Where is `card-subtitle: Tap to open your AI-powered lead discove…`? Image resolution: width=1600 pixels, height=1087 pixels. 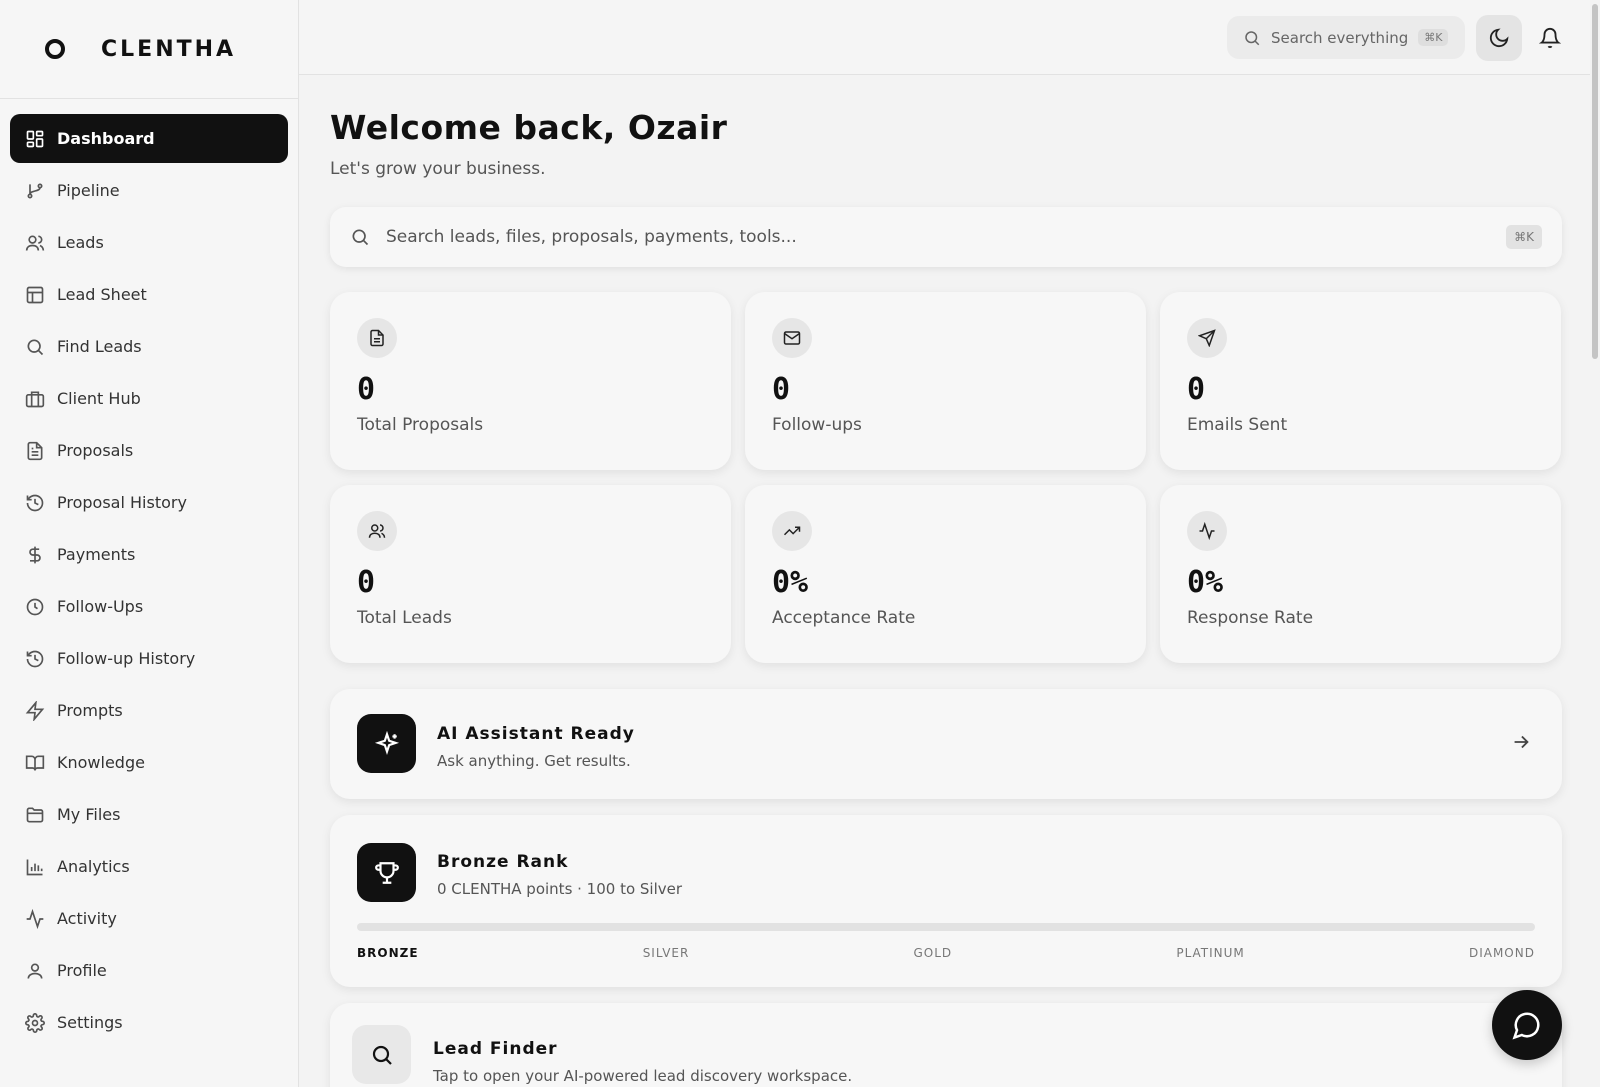
card-subtitle: Tap to open your AI-powered lead discove… is located at coordinates (643, 1076).